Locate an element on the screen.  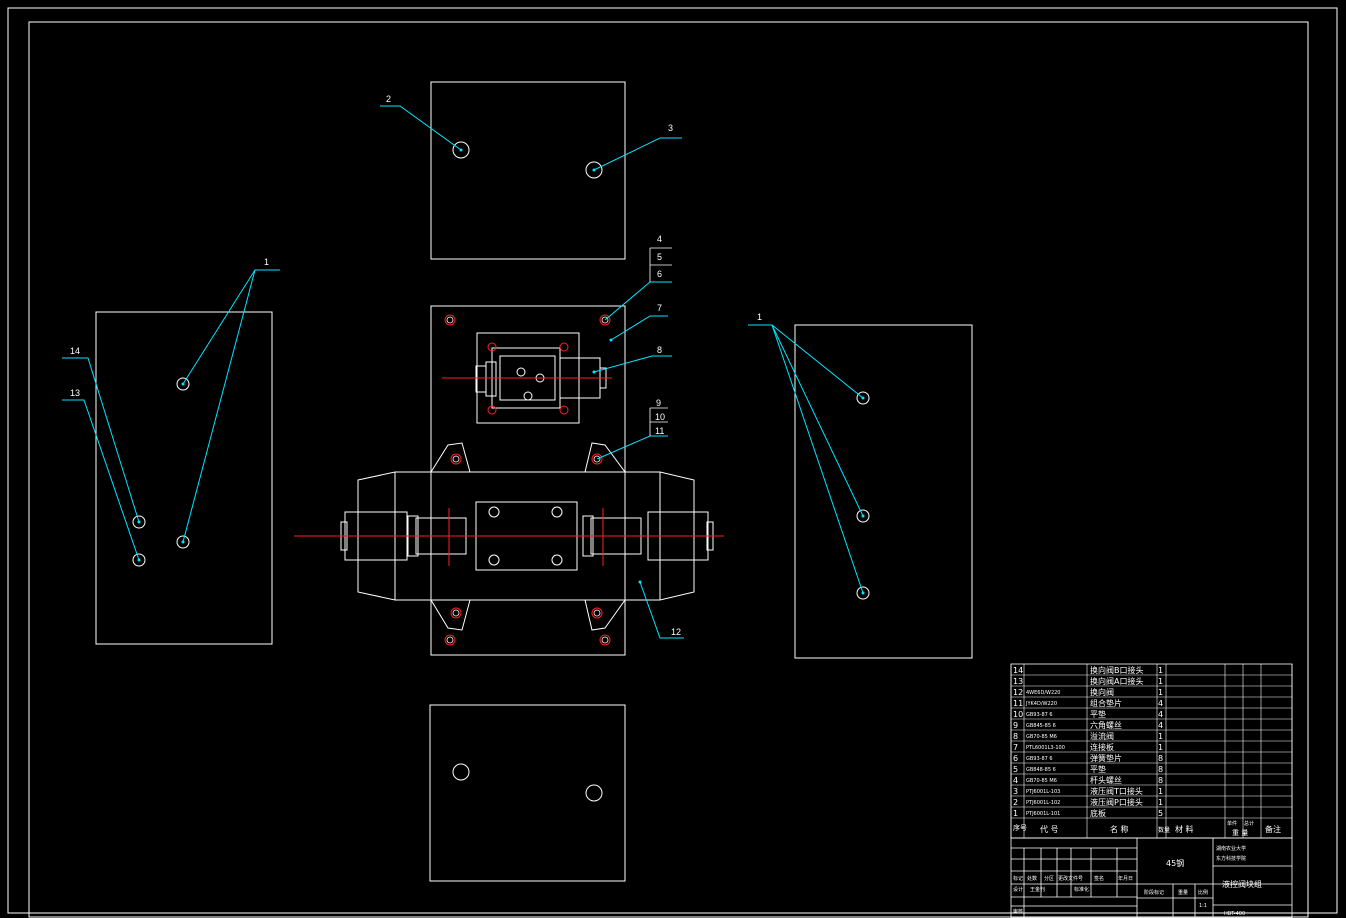
change-doc-label: 更改文件号 is located at coordinates (1070, 878).